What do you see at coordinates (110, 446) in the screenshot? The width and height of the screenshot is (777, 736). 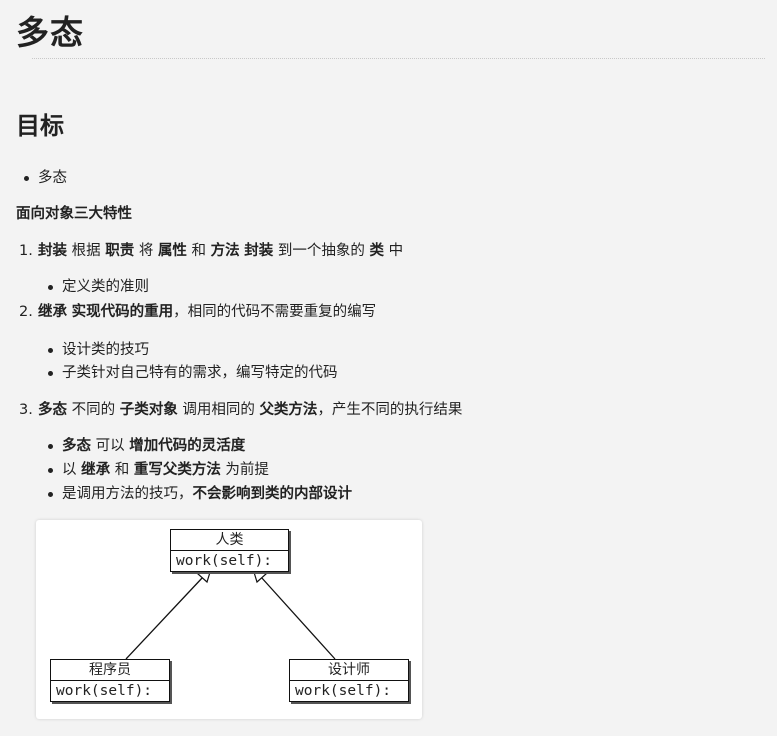 I see `text-segment: 可以` at bounding box center [110, 446].